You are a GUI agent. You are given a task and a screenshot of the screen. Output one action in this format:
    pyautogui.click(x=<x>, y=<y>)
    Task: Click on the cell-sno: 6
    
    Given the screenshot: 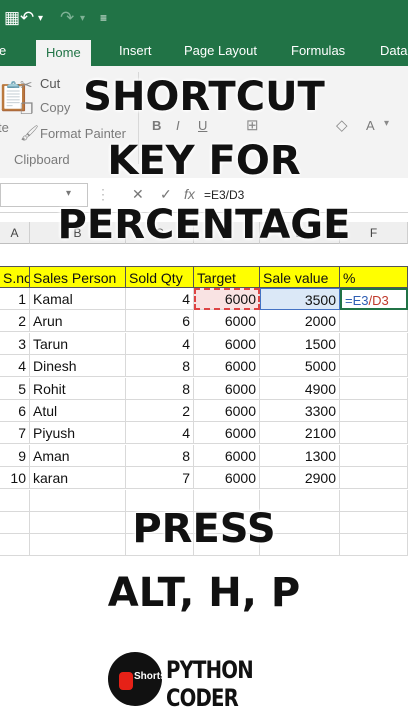 What is the action you would take?
    pyautogui.click(x=15, y=411)
    